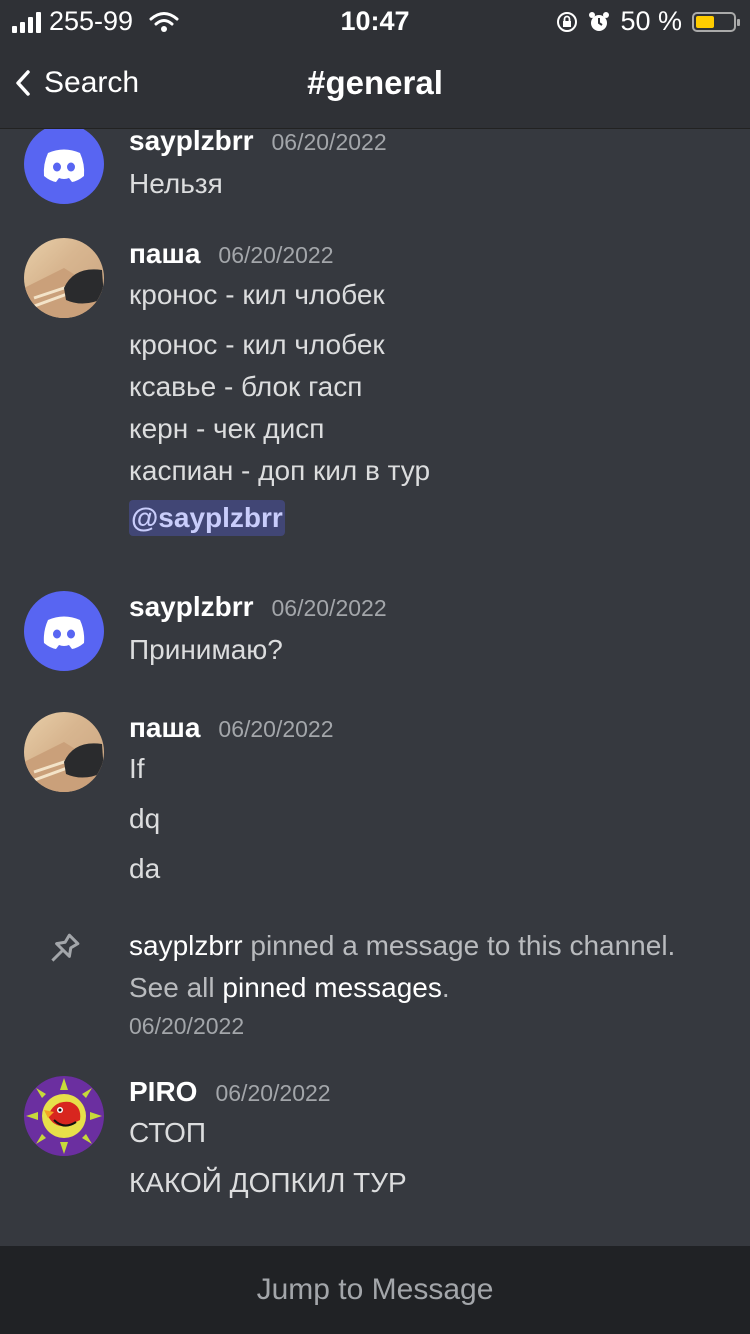 This screenshot has height=1334, width=750. What do you see at coordinates (176, 183) in the screenshot?
I see `message-text: Нельзя` at bounding box center [176, 183].